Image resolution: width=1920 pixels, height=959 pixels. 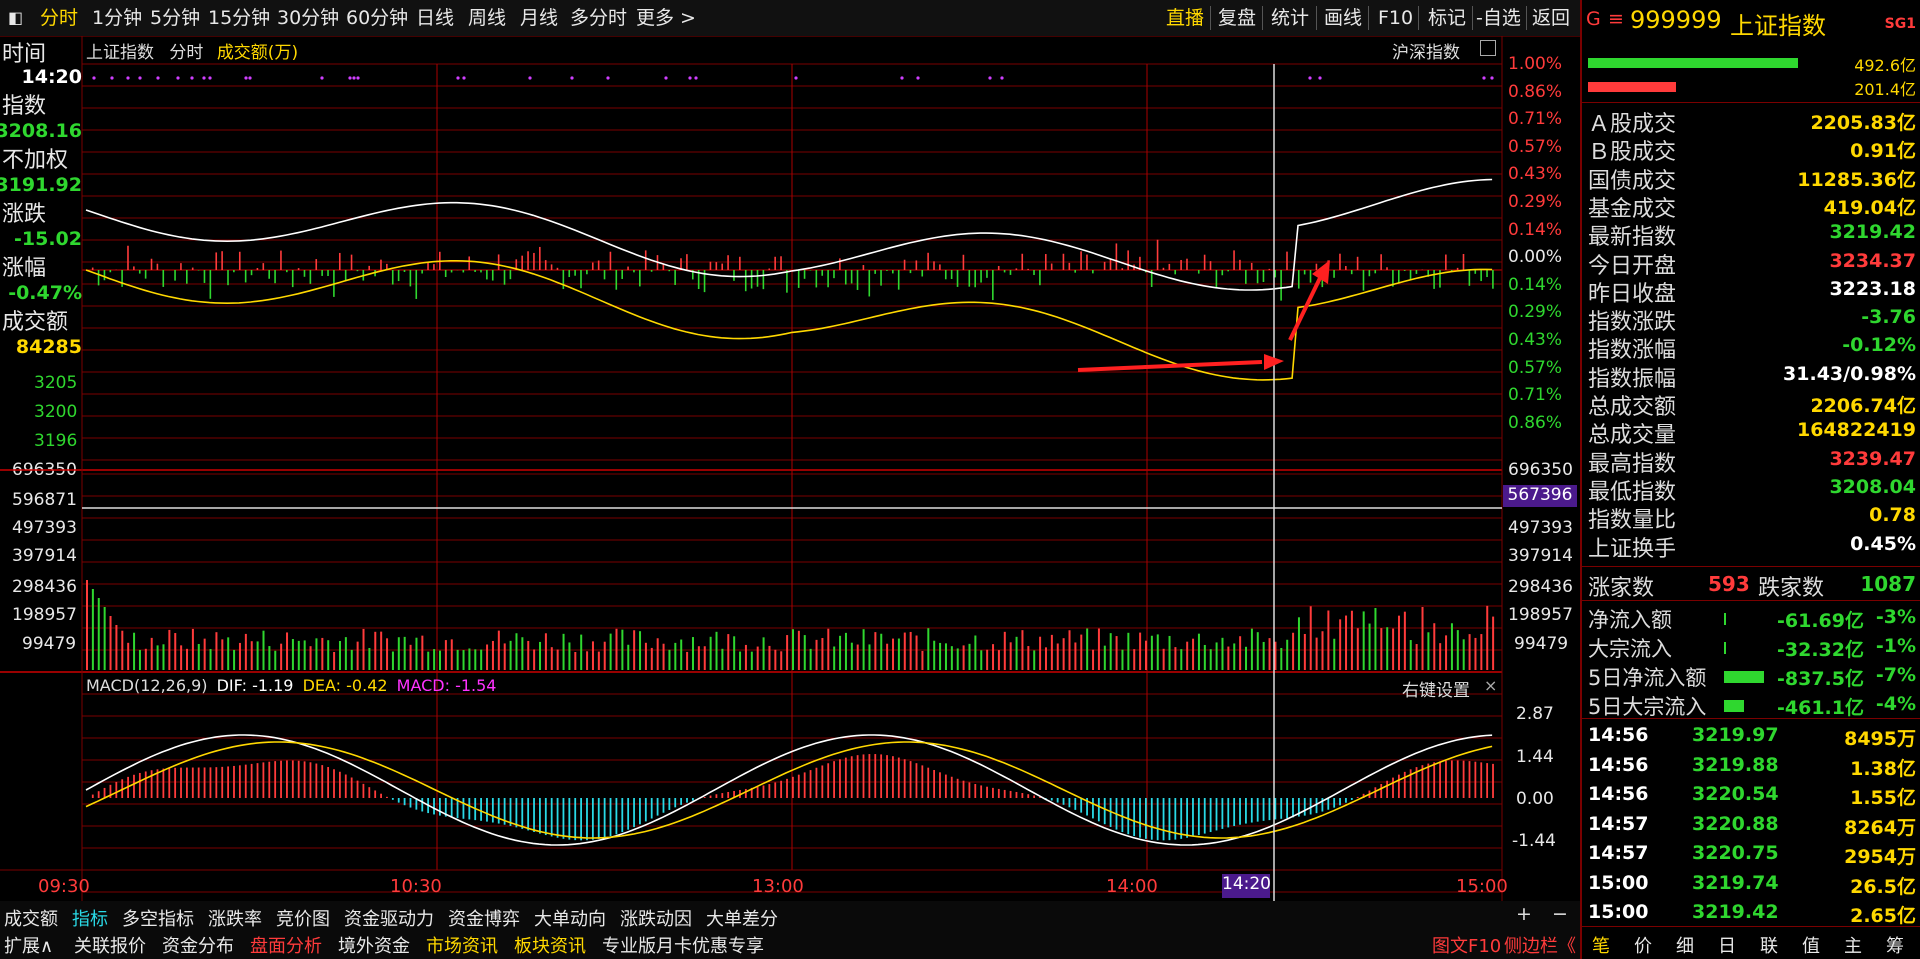 I want to click on event-dot, so click(x=458, y=78).